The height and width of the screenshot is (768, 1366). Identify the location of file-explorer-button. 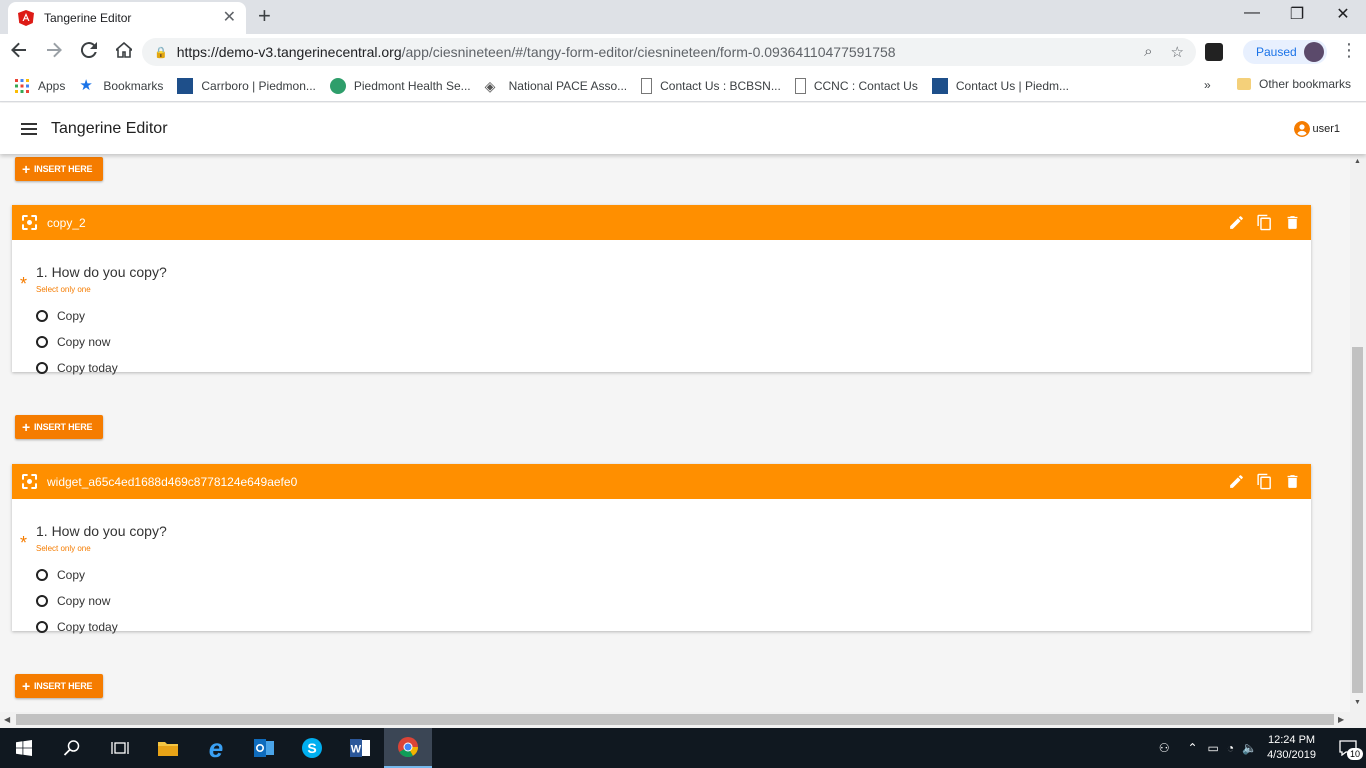
(168, 748).